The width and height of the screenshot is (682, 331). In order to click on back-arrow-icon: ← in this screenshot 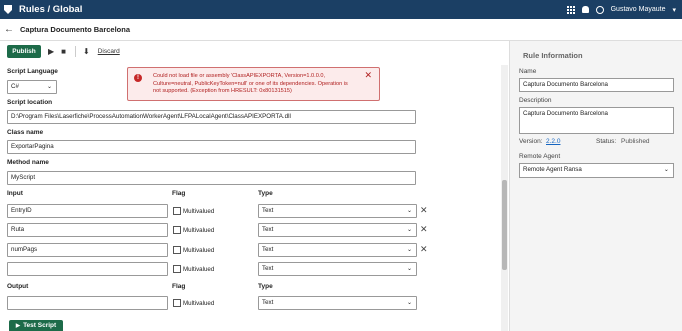, I will do `click(9, 29)`.